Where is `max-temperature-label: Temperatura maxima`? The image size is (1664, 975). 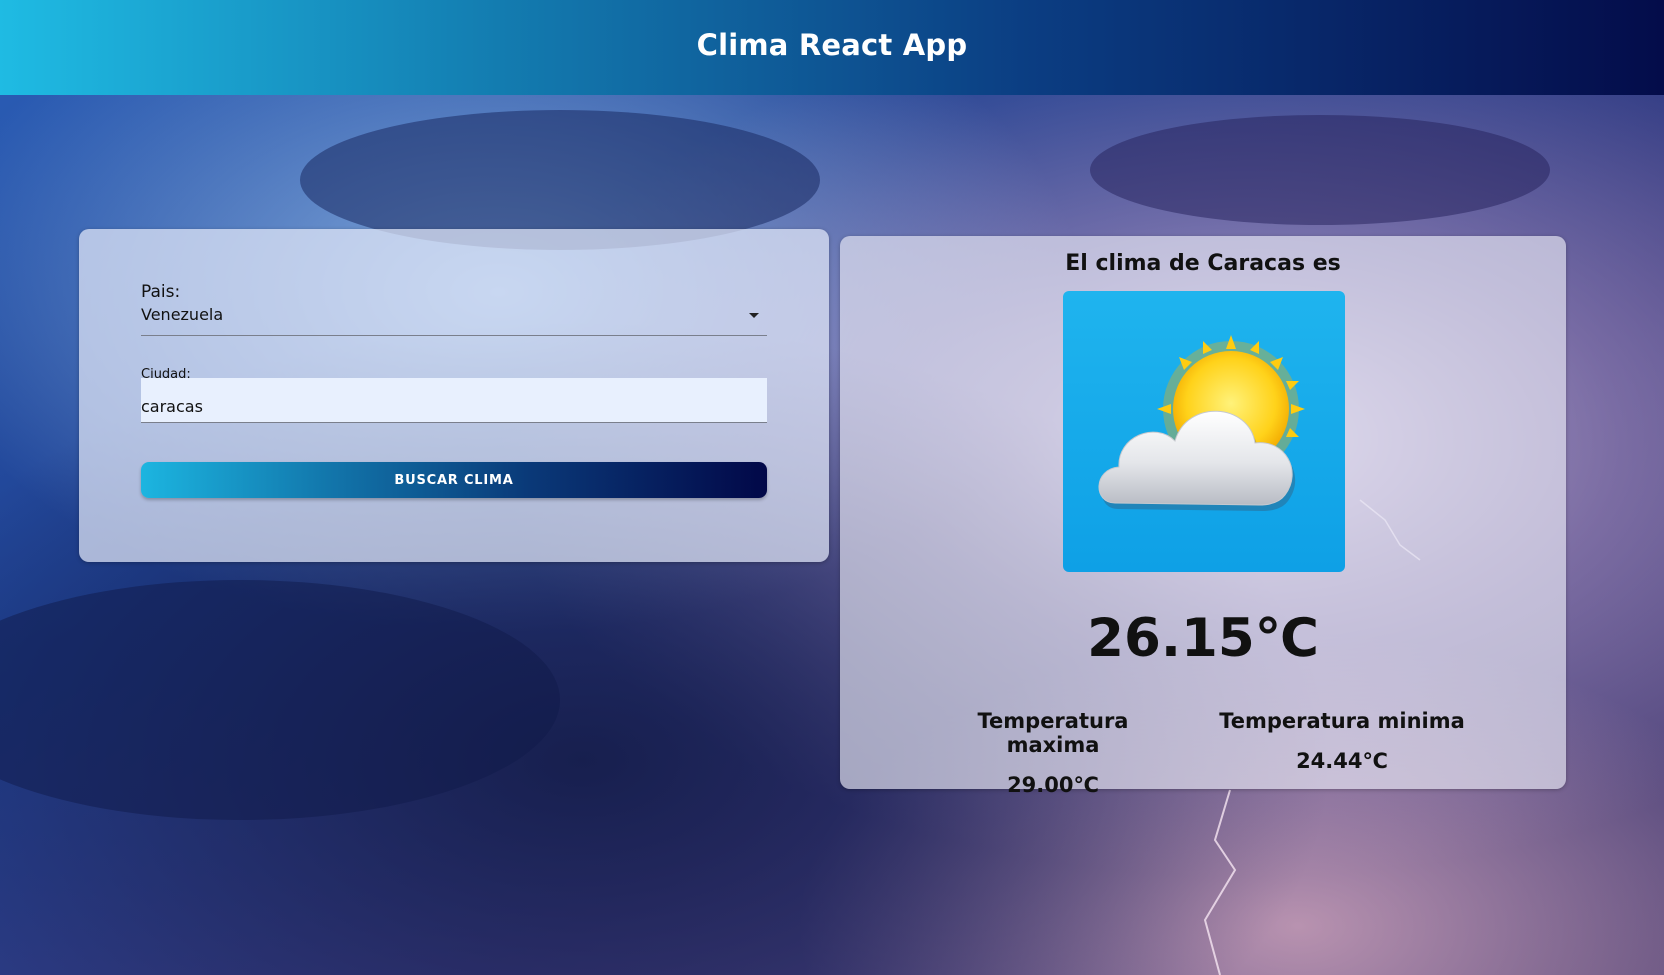 max-temperature-label: Temperatura maxima is located at coordinates (1053, 733).